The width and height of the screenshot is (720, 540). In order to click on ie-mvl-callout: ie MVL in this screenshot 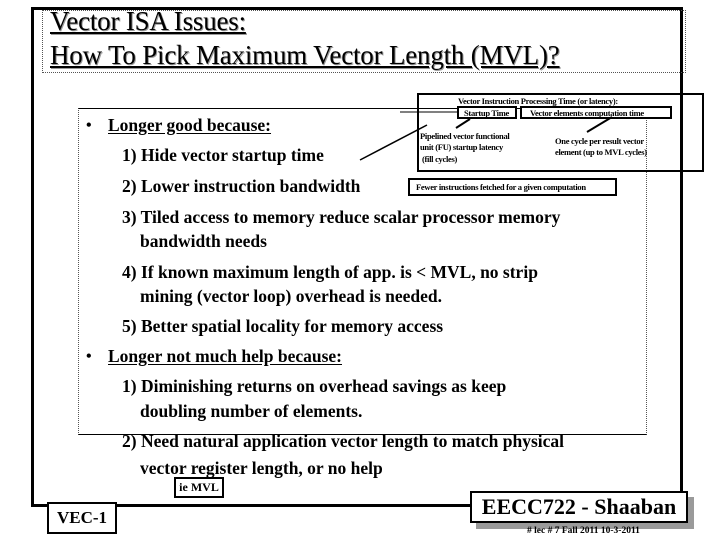, I will do `click(199, 487)`.